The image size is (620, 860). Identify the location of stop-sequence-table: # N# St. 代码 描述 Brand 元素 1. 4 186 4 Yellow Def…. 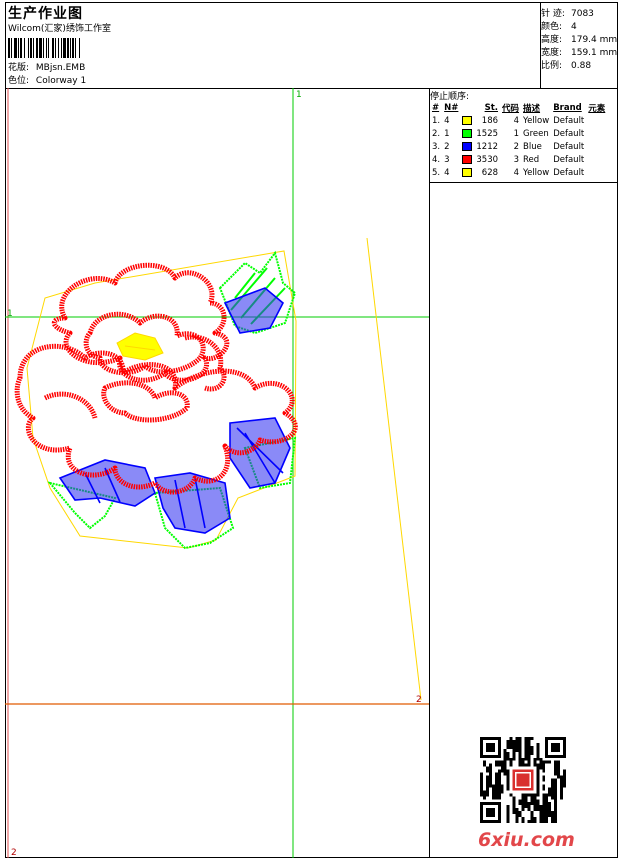
(518, 140).